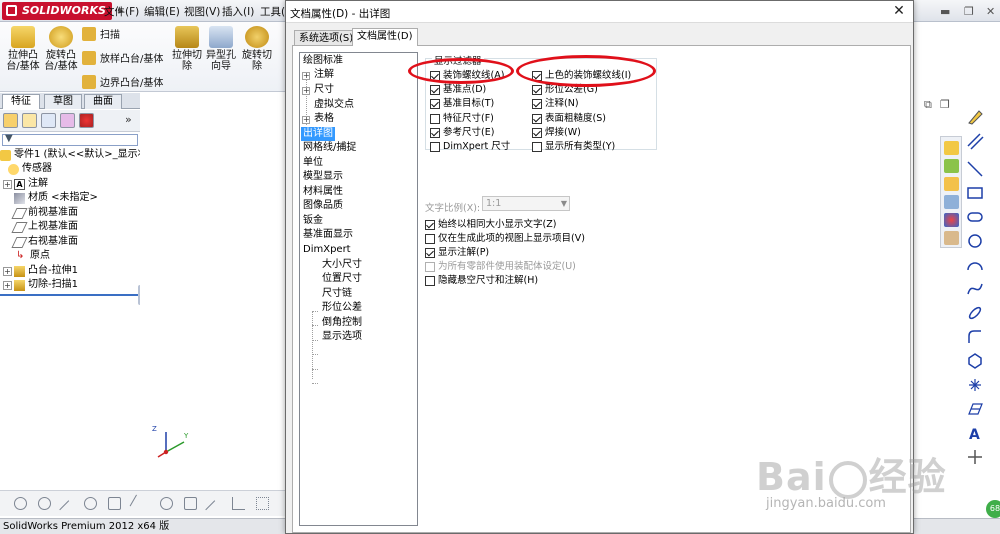 The height and width of the screenshot is (534, 1000). I want to click on file-explorer-icon, so click(951, 184).